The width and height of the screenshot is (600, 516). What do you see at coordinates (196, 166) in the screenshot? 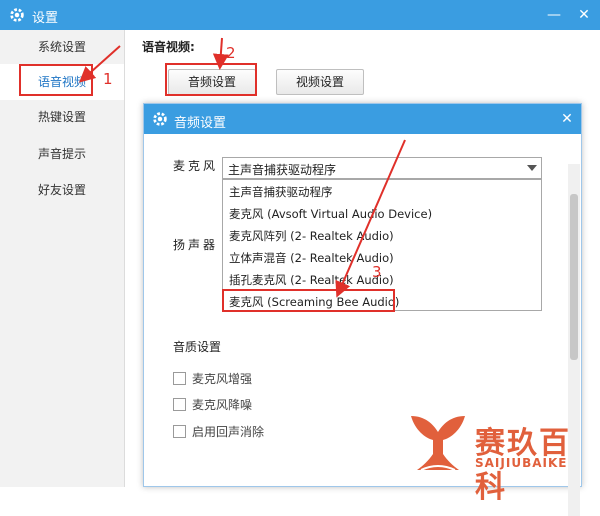
I see `mic-label: 麦克风` at bounding box center [196, 166].